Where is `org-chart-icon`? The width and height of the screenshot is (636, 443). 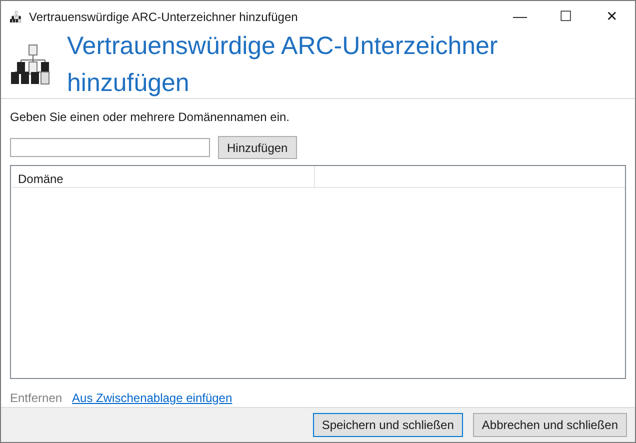
org-chart-icon is located at coordinates (16, 16).